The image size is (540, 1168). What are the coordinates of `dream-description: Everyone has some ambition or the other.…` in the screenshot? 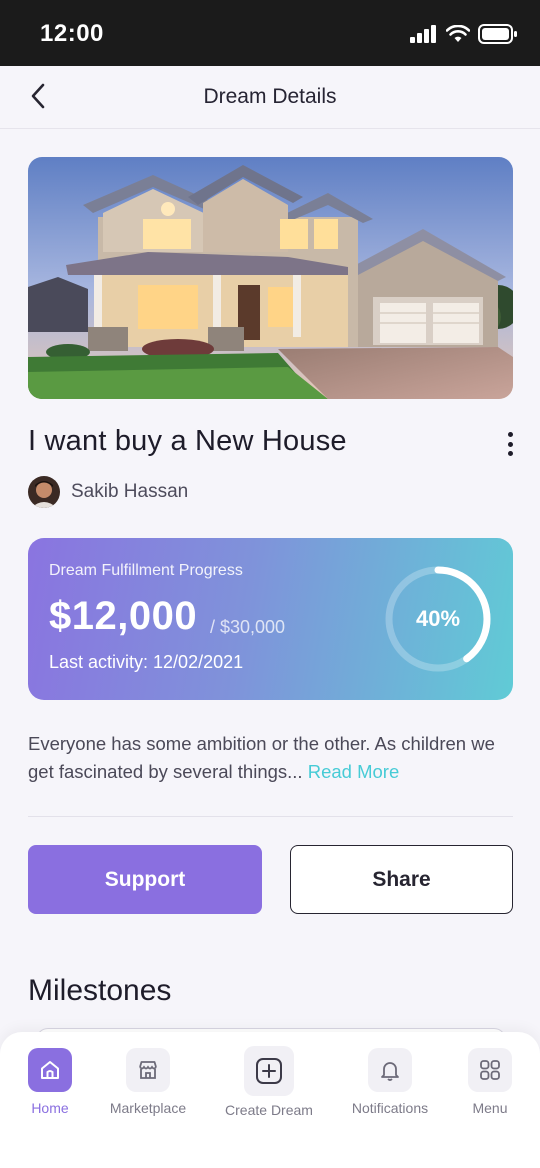 It's located at (273, 758).